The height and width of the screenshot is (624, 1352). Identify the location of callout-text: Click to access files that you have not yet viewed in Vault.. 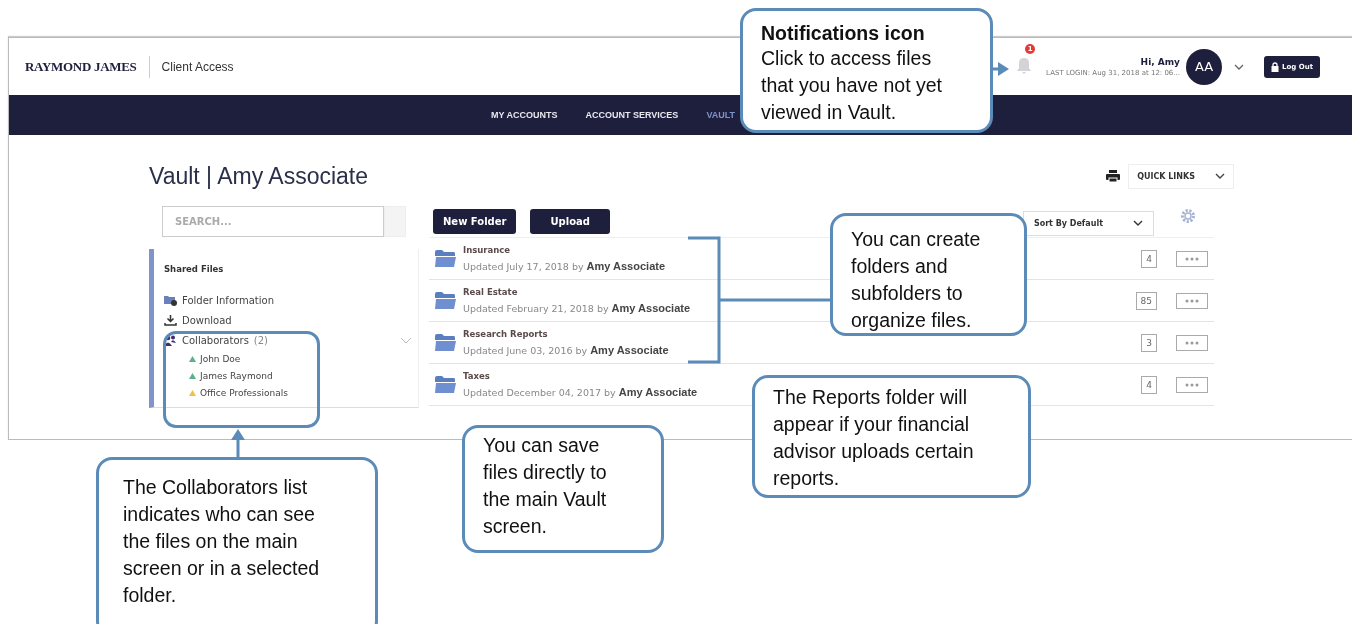
(852, 85).